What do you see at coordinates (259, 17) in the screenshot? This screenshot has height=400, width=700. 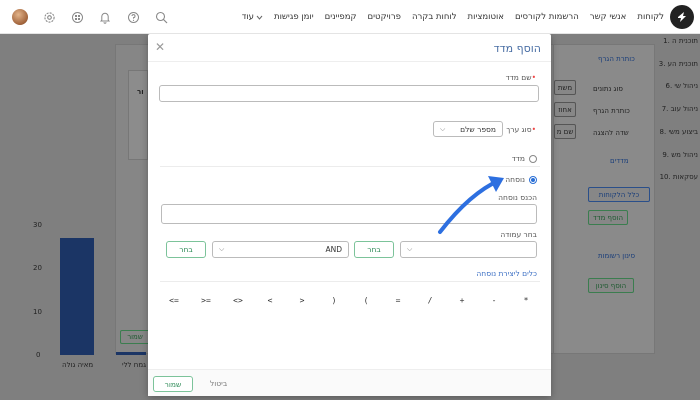 I see `chevron-down-icon` at bounding box center [259, 17].